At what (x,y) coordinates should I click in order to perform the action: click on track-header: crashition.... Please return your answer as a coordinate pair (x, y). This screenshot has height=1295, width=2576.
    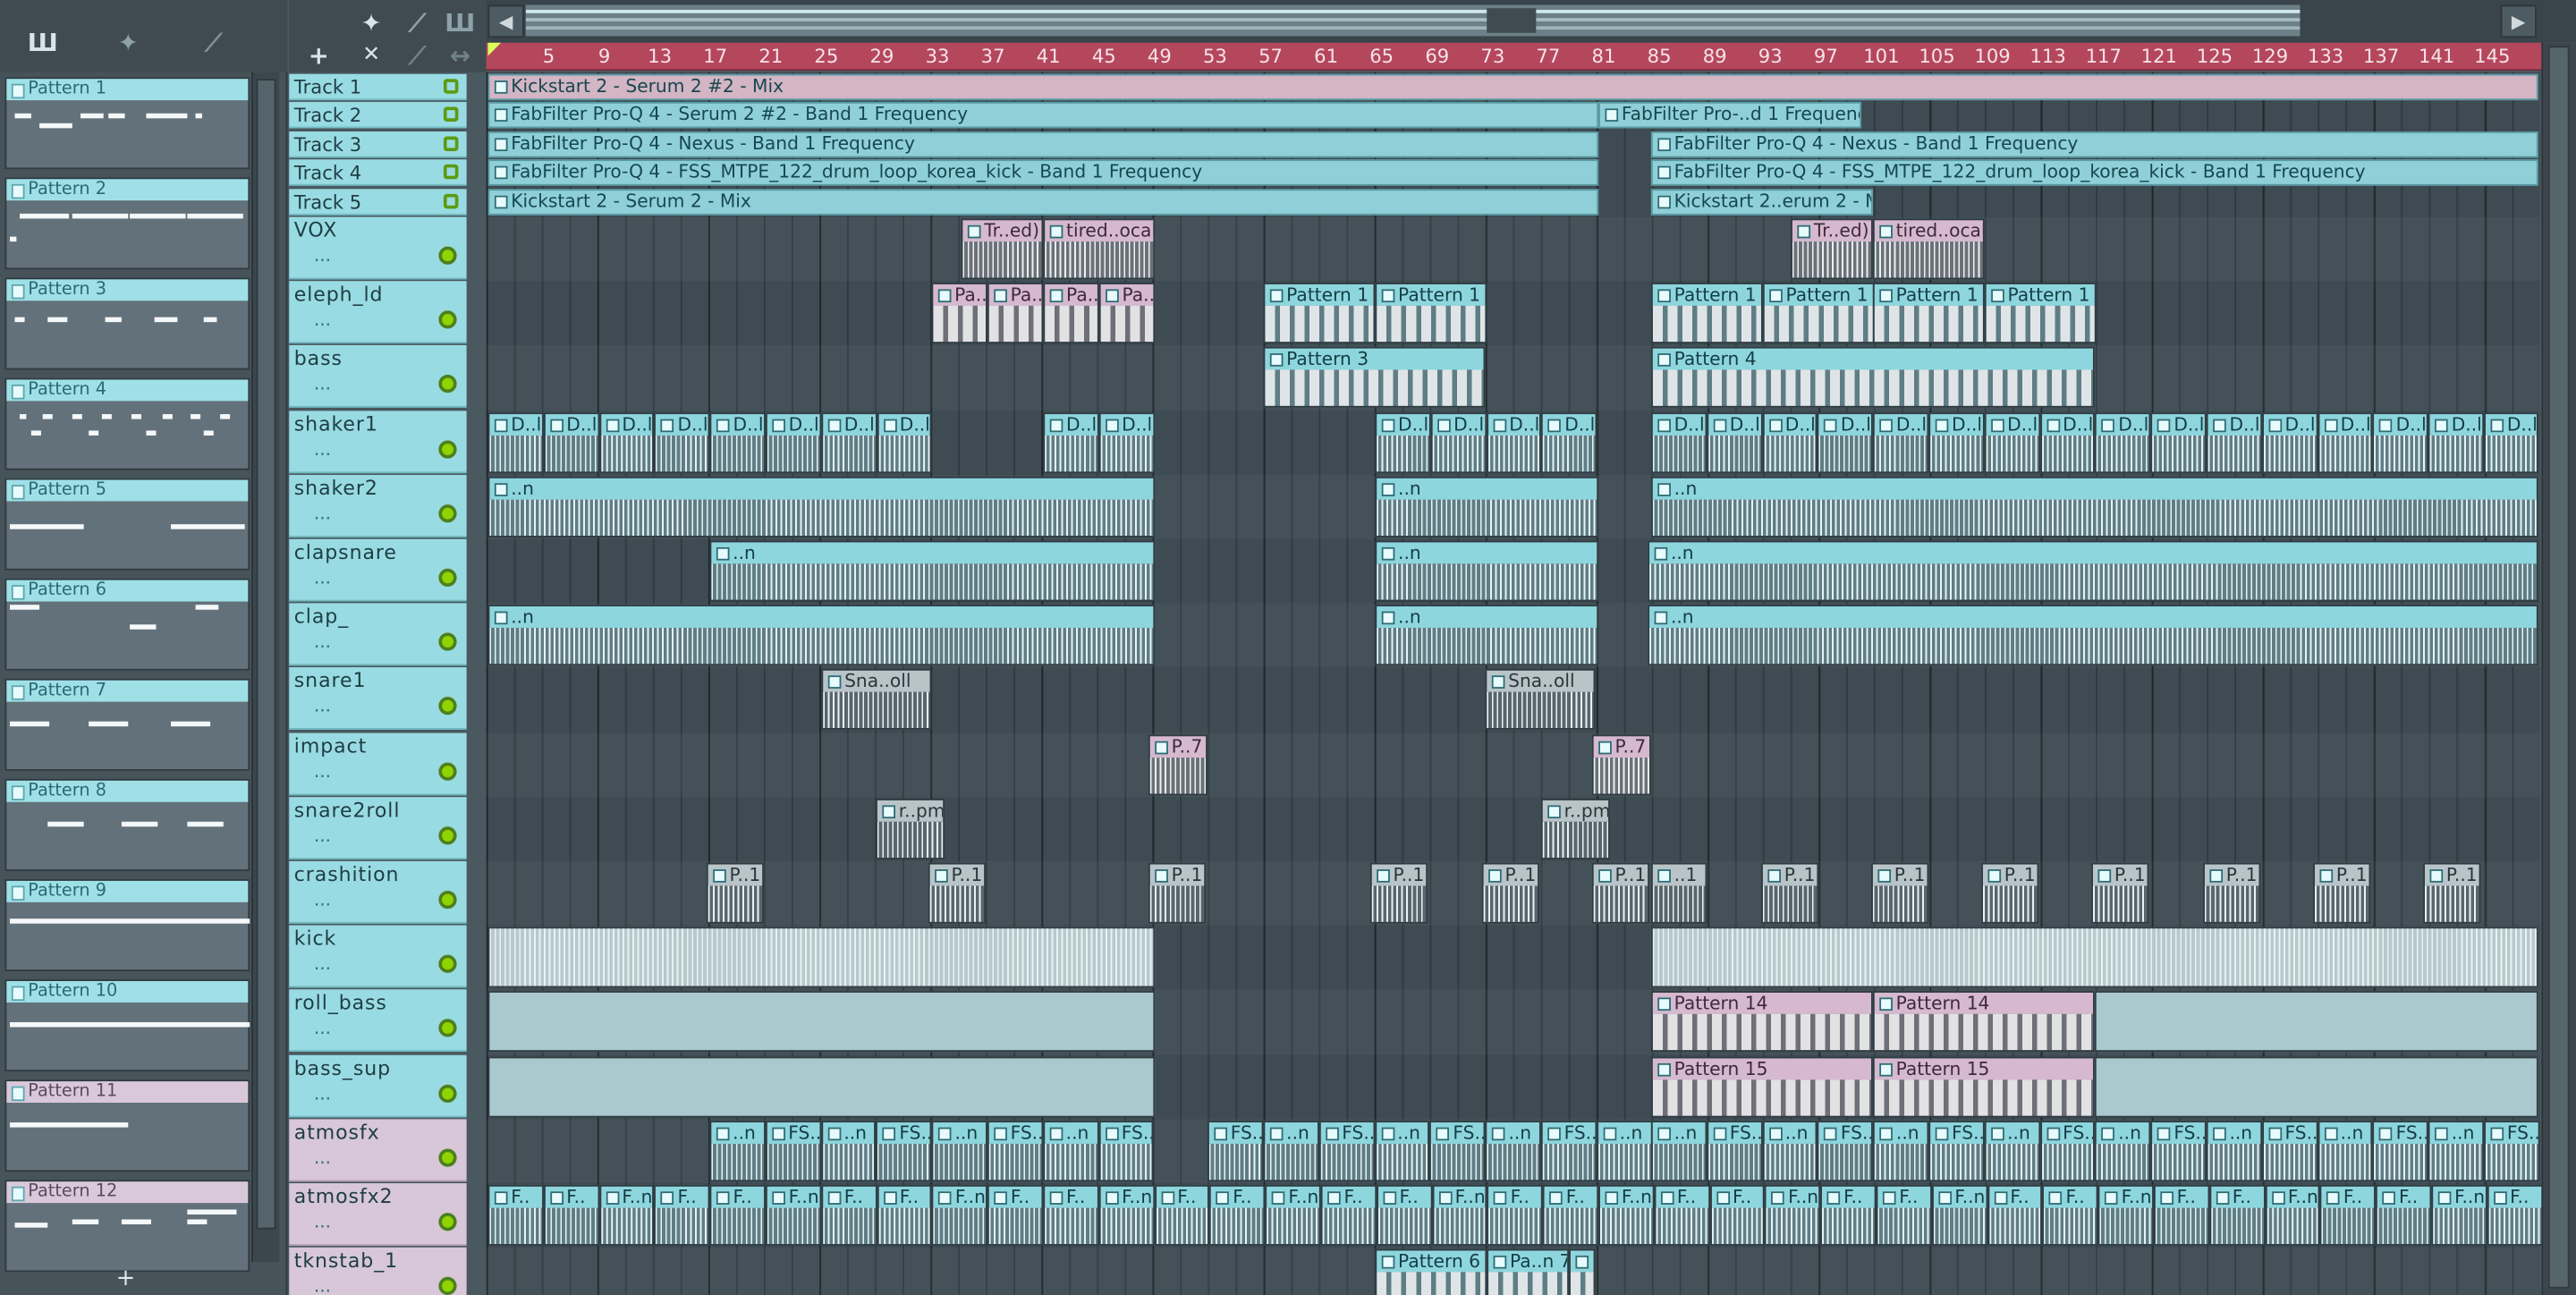
    Looking at the image, I should click on (378, 892).